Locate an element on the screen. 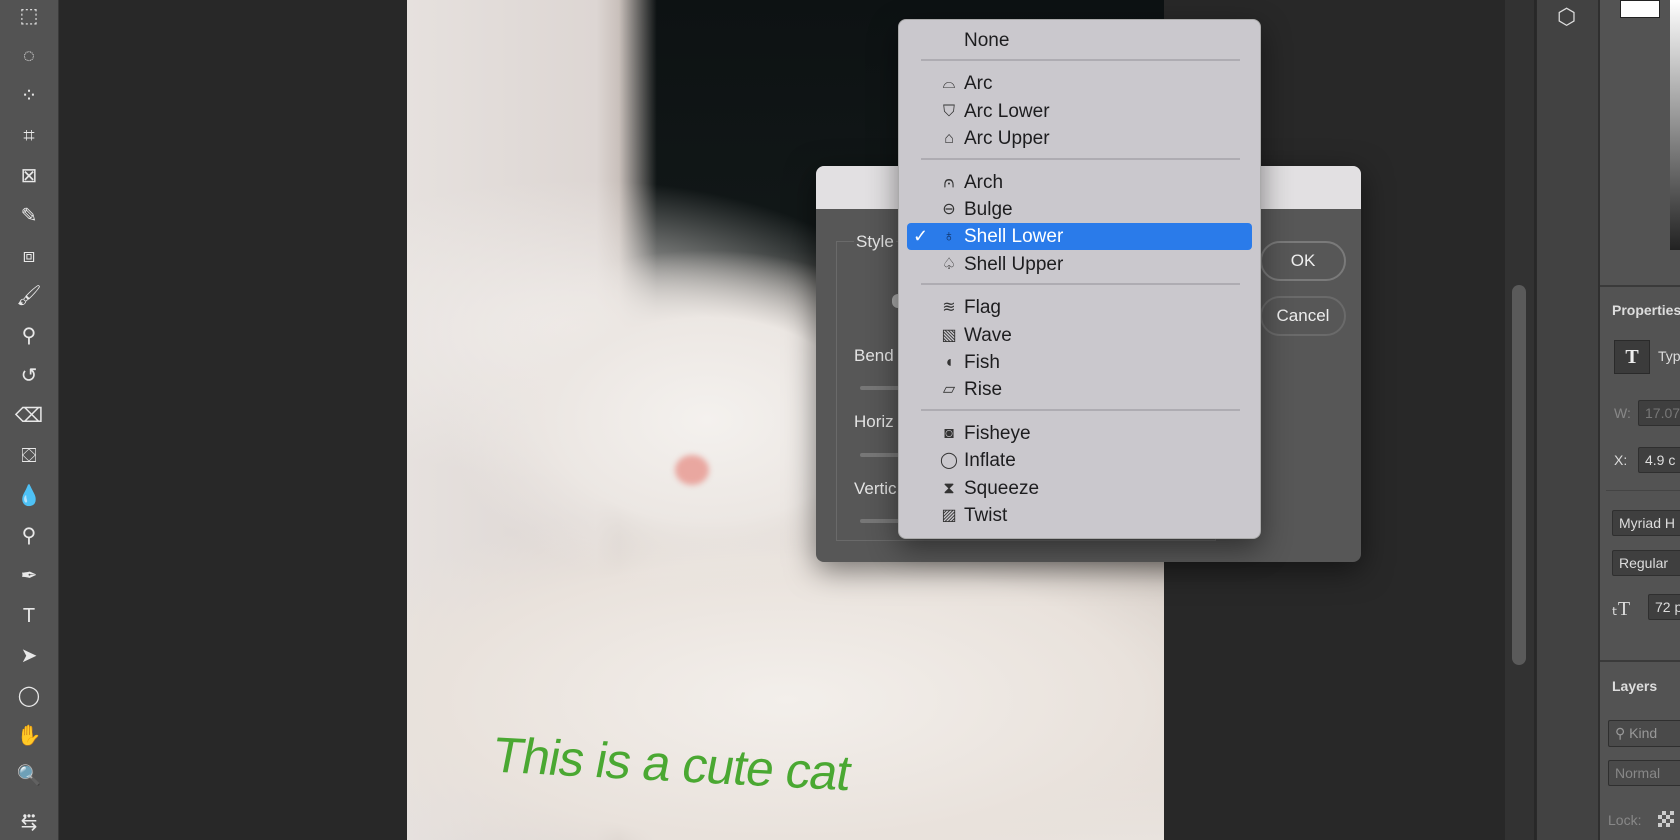 The width and height of the screenshot is (1680, 840). kind-label: Kind is located at coordinates (1643, 733).